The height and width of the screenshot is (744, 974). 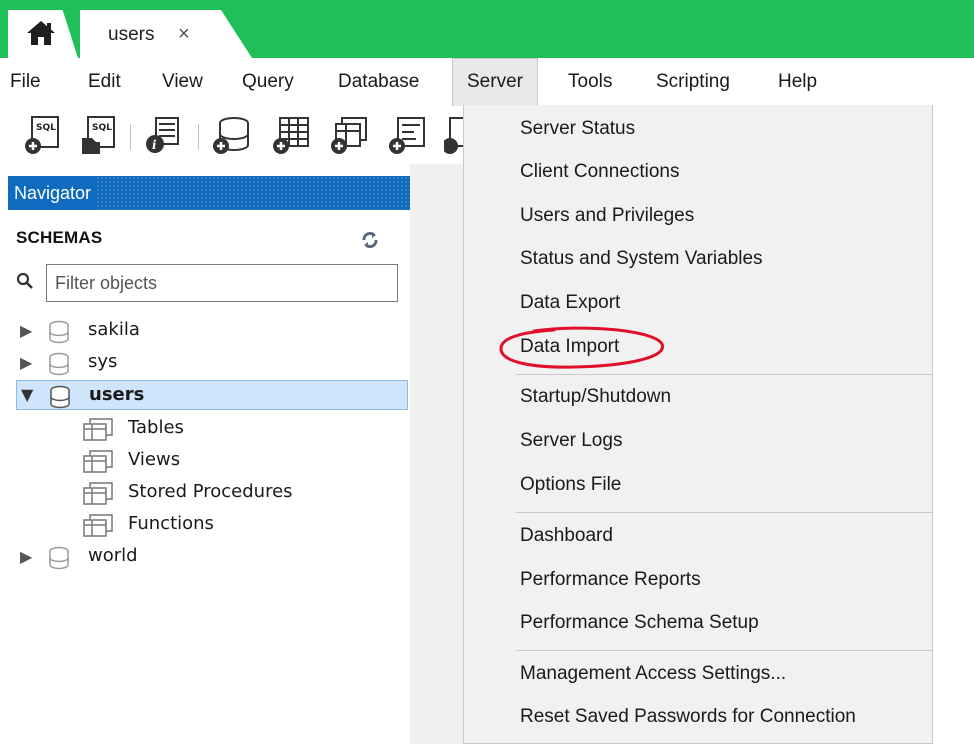 What do you see at coordinates (43, 135) in the screenshot?
I see `new-sql-tab-icon: SQL` at bounding box center [43, 135].